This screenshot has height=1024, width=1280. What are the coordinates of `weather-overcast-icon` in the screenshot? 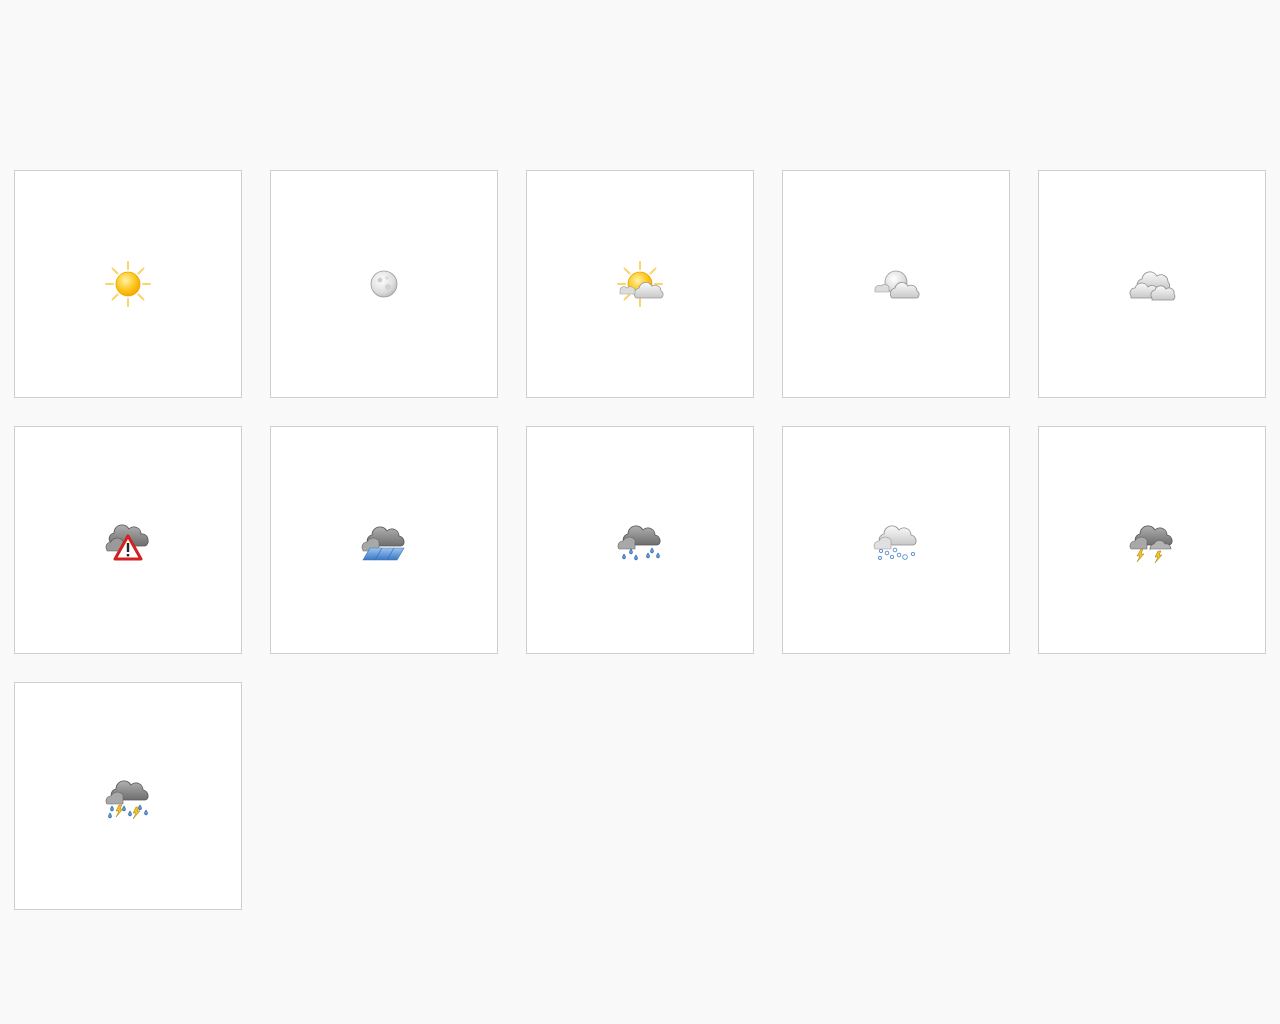 It's located at (1152, 286).